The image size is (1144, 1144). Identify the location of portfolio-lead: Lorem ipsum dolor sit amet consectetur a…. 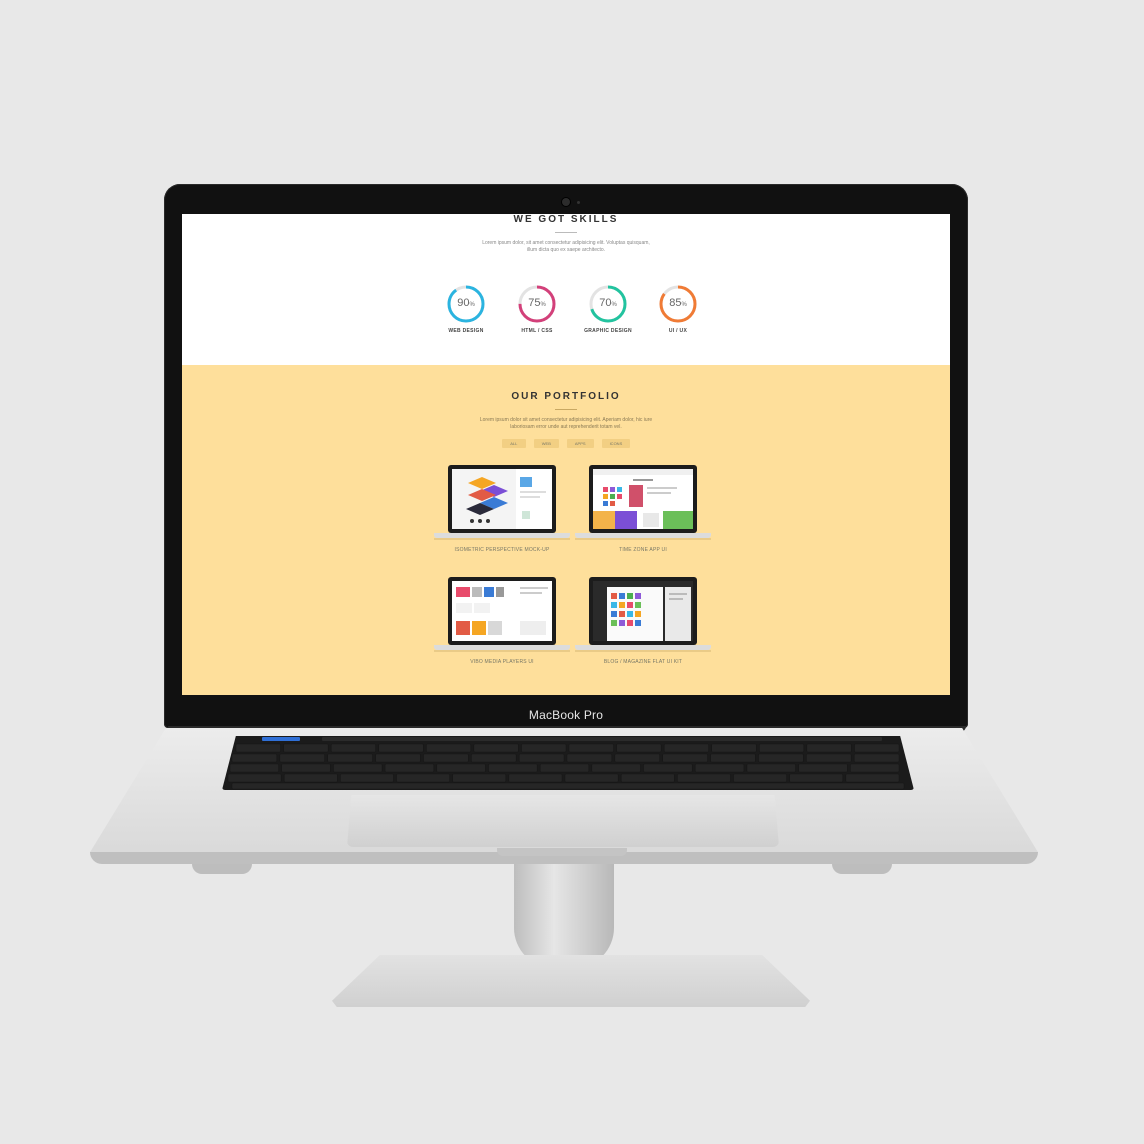
(566, 424).